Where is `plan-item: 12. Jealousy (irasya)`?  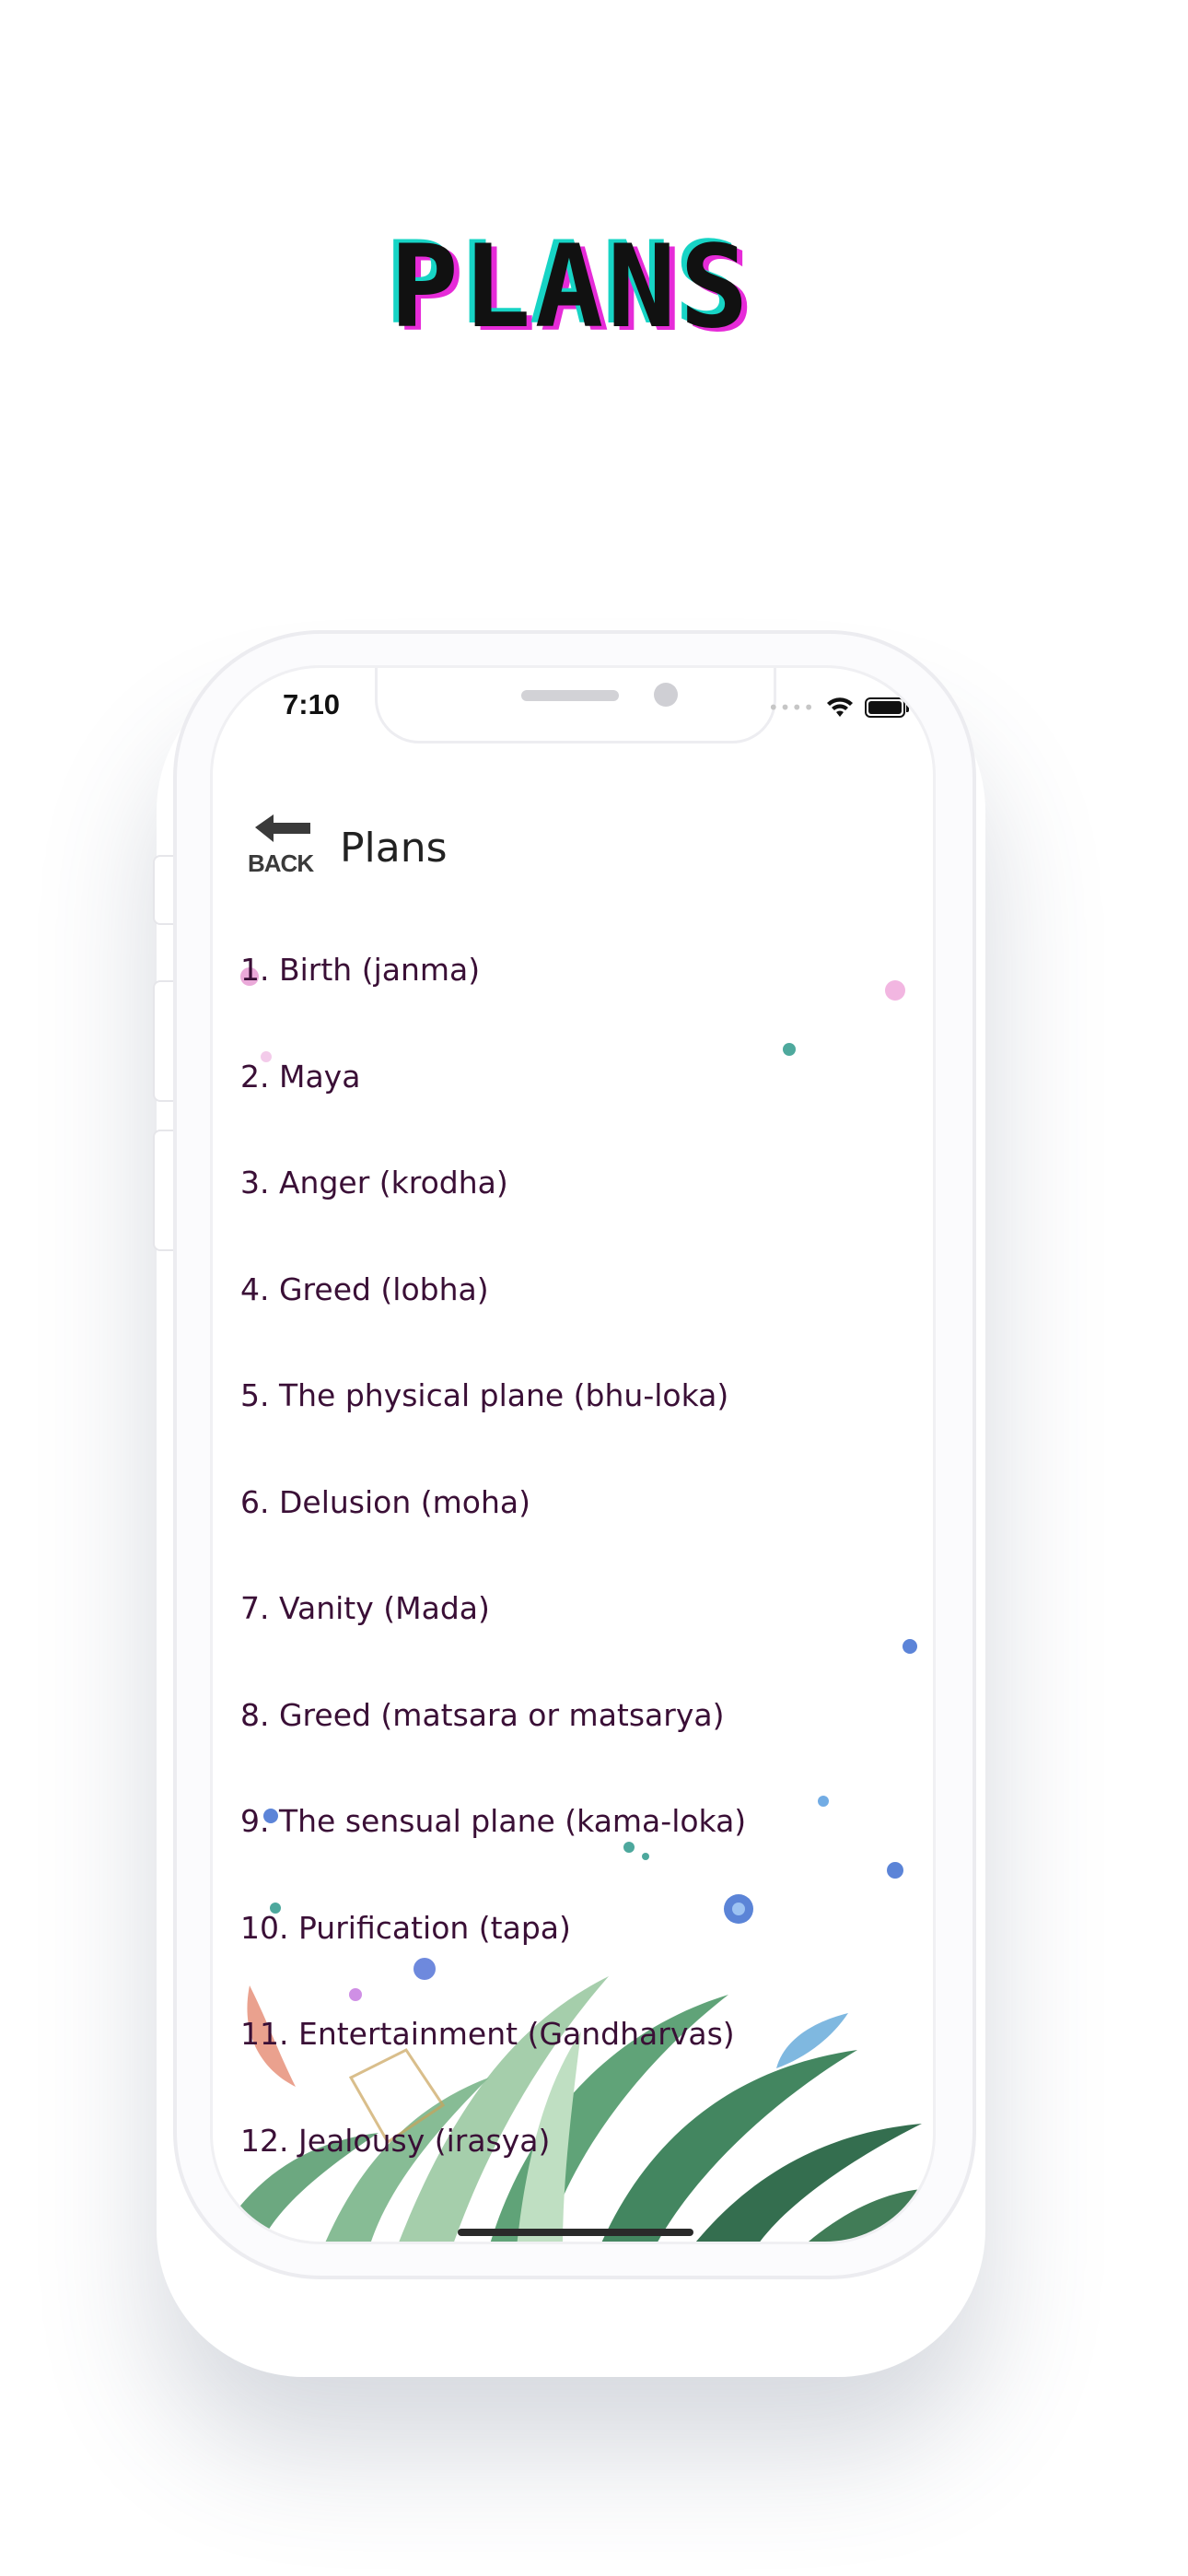
plan-item: 12. Jealousy (irasya) is located at coordinates (572, 2176).